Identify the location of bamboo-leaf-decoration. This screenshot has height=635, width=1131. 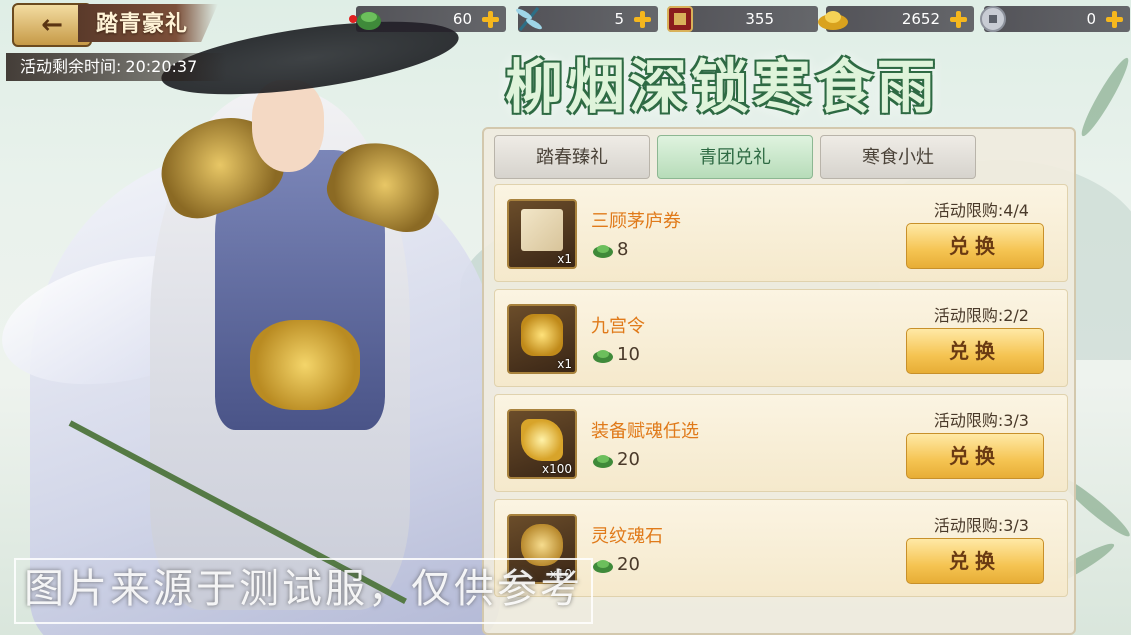
(1103, 97).